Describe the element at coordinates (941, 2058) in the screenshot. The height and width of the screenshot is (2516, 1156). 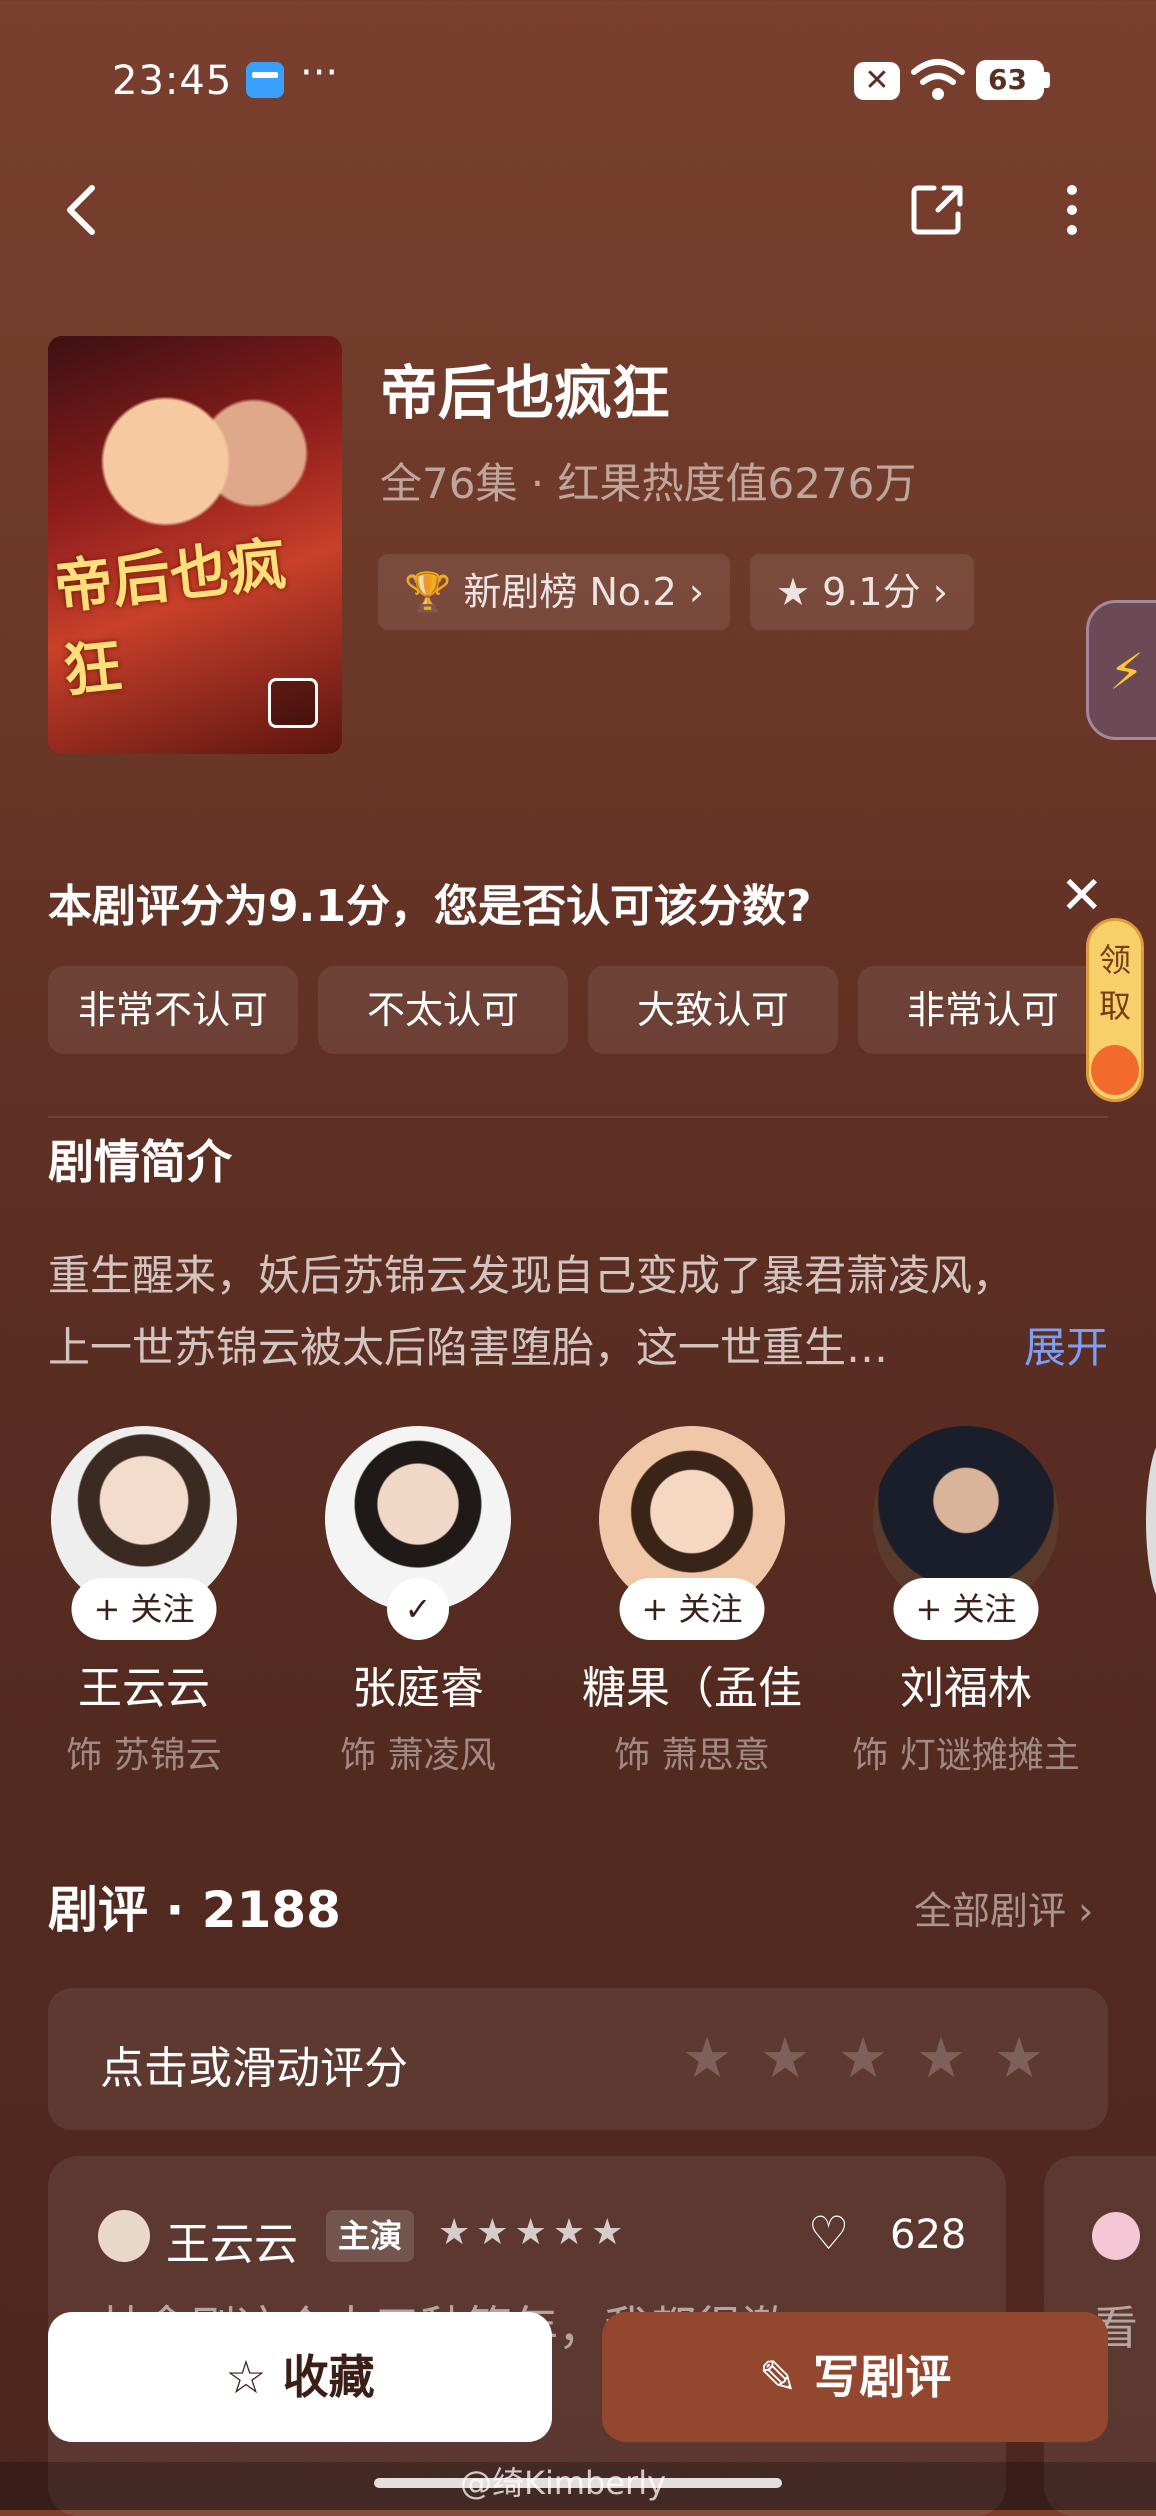
I see `rating-star-4-icon: ★` at that location.